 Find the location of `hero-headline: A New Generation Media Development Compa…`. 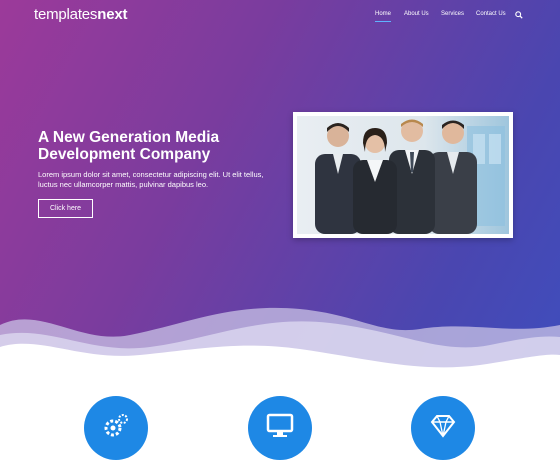

hero-headline: A New Generation Media Development Compa… is located at coordinates (129, 146).